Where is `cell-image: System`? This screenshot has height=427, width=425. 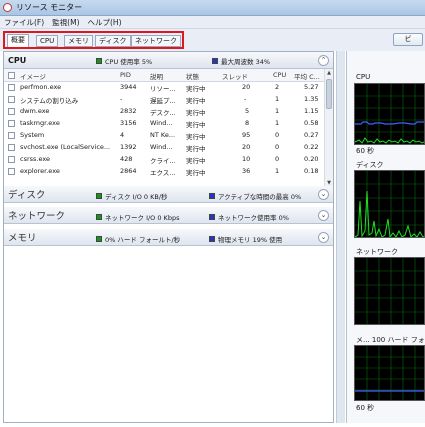
cell-image: System is located at coordinates (32, 135).